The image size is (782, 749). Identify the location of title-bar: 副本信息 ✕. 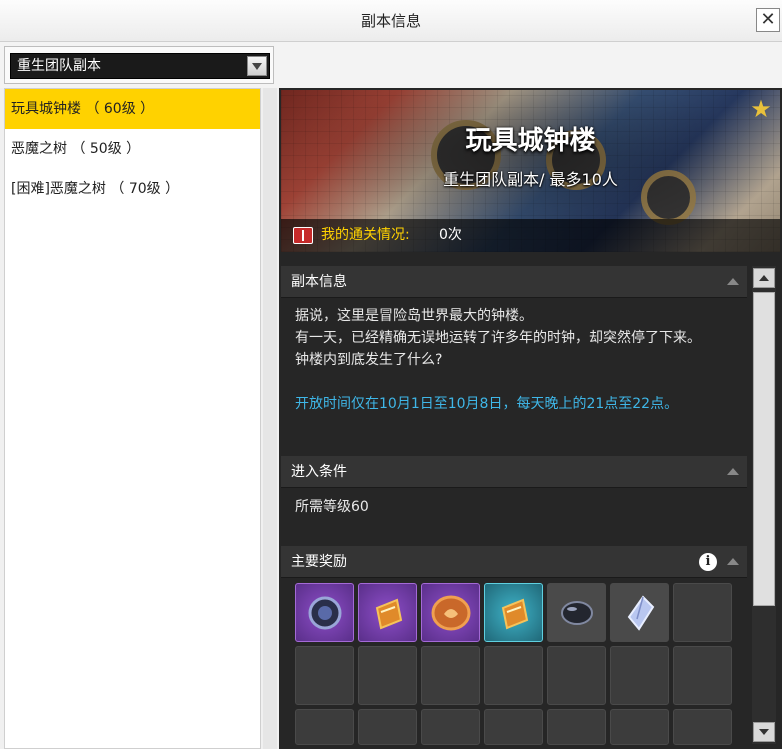
(391, 21).